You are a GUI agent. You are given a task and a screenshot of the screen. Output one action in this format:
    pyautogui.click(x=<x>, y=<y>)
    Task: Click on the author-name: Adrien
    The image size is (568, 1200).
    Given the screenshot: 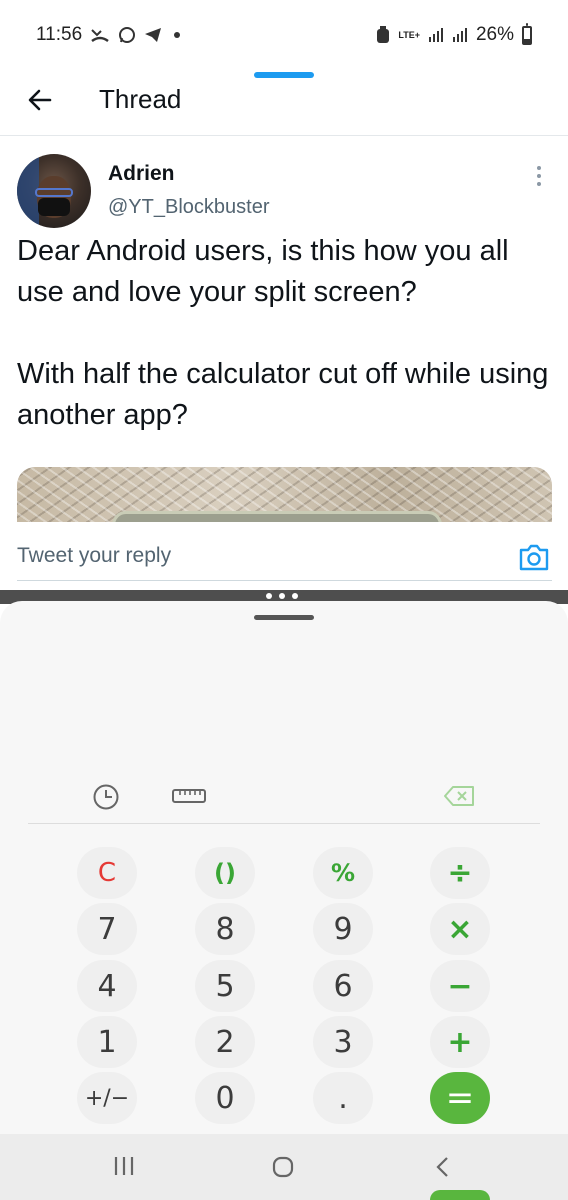 What is the action you would take?
    pyautogui.click(x=141, y=174)
    